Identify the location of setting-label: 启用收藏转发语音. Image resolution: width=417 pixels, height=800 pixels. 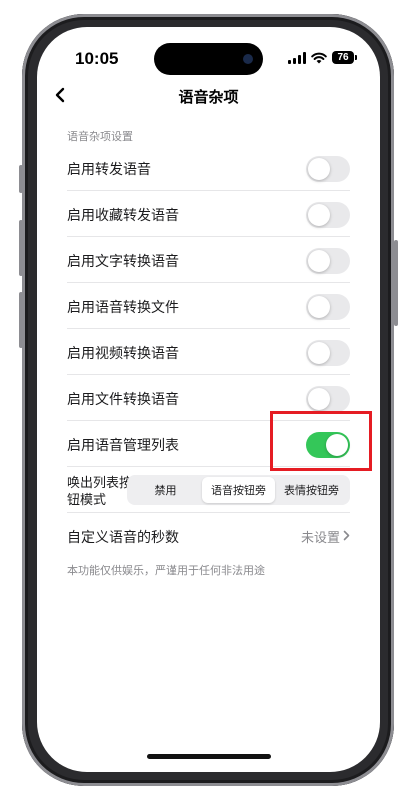
(123, 216).